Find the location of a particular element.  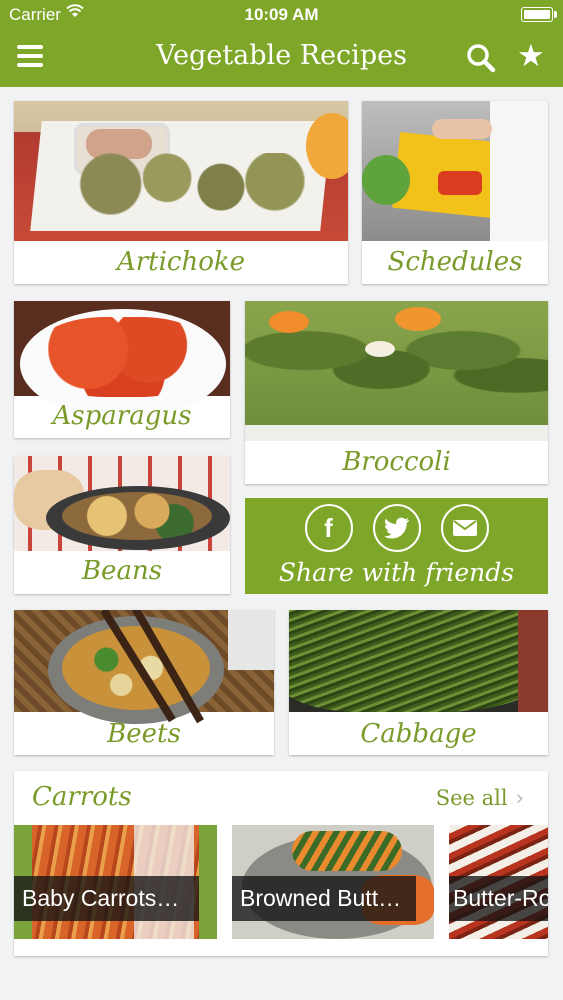

category-card-beans: Beans is located at coordinates (122, 525).